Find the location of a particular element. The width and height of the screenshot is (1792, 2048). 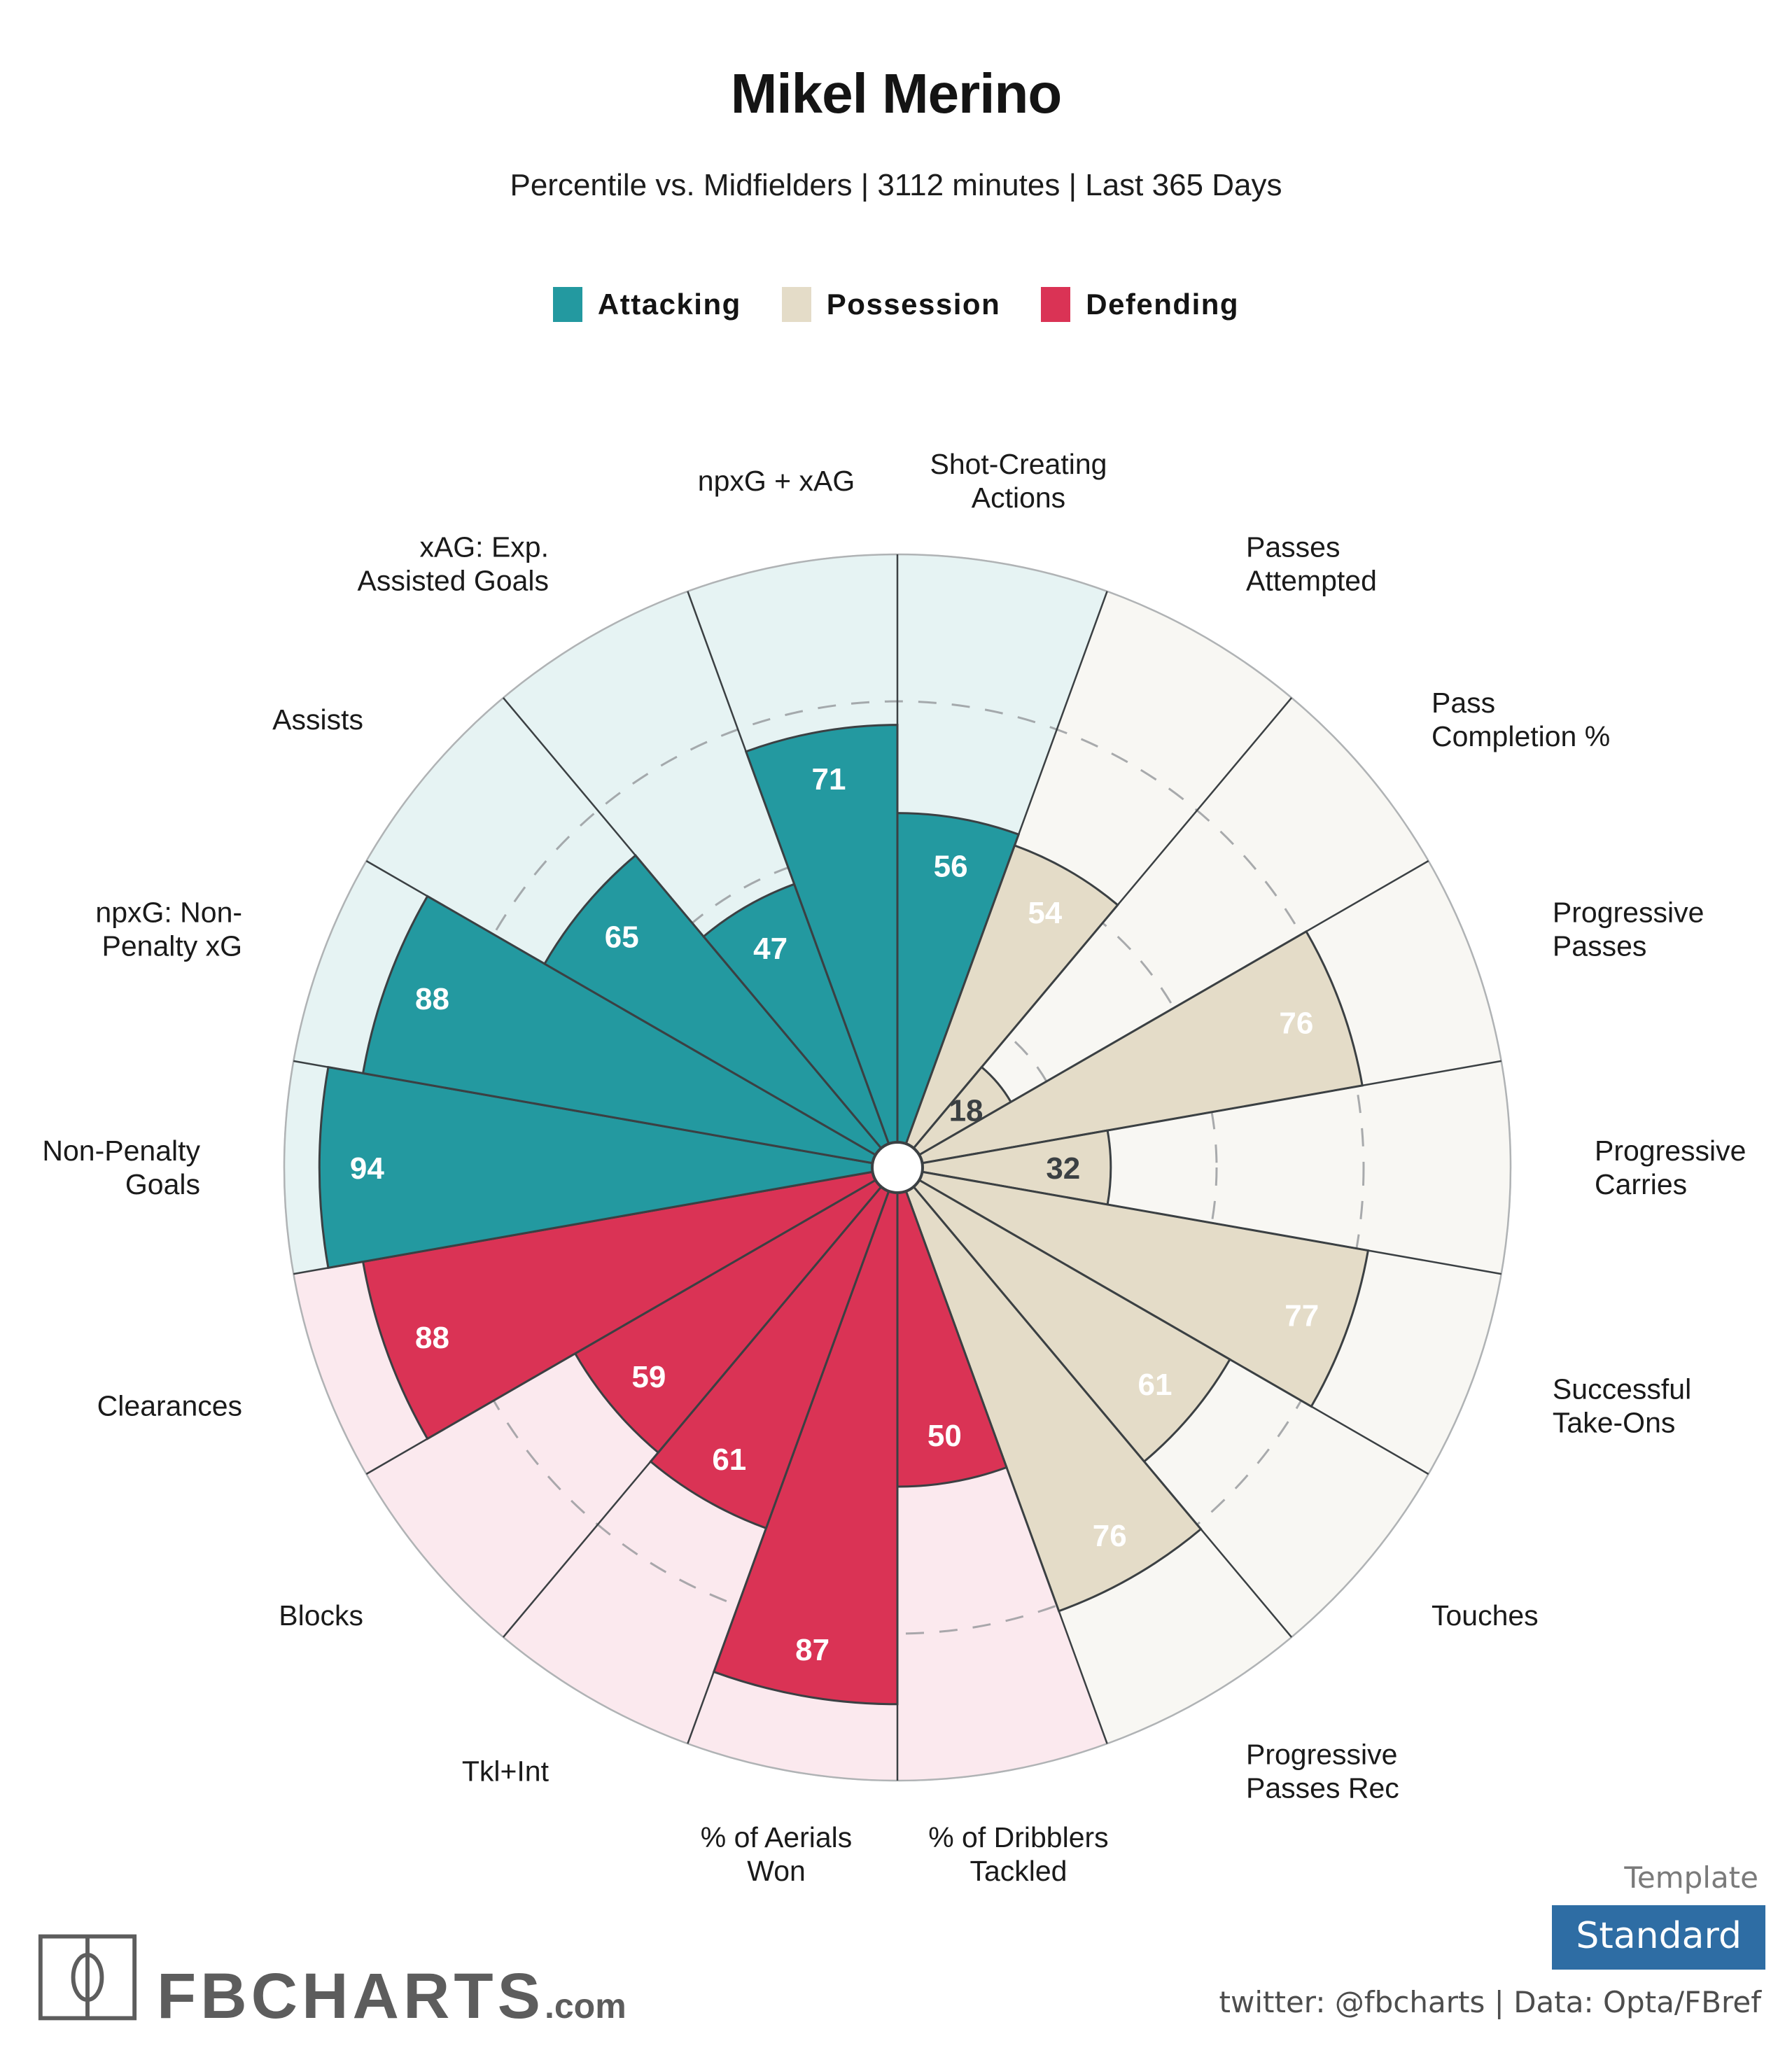

axis-label: Touches is located at coordinates (1485, 1616).